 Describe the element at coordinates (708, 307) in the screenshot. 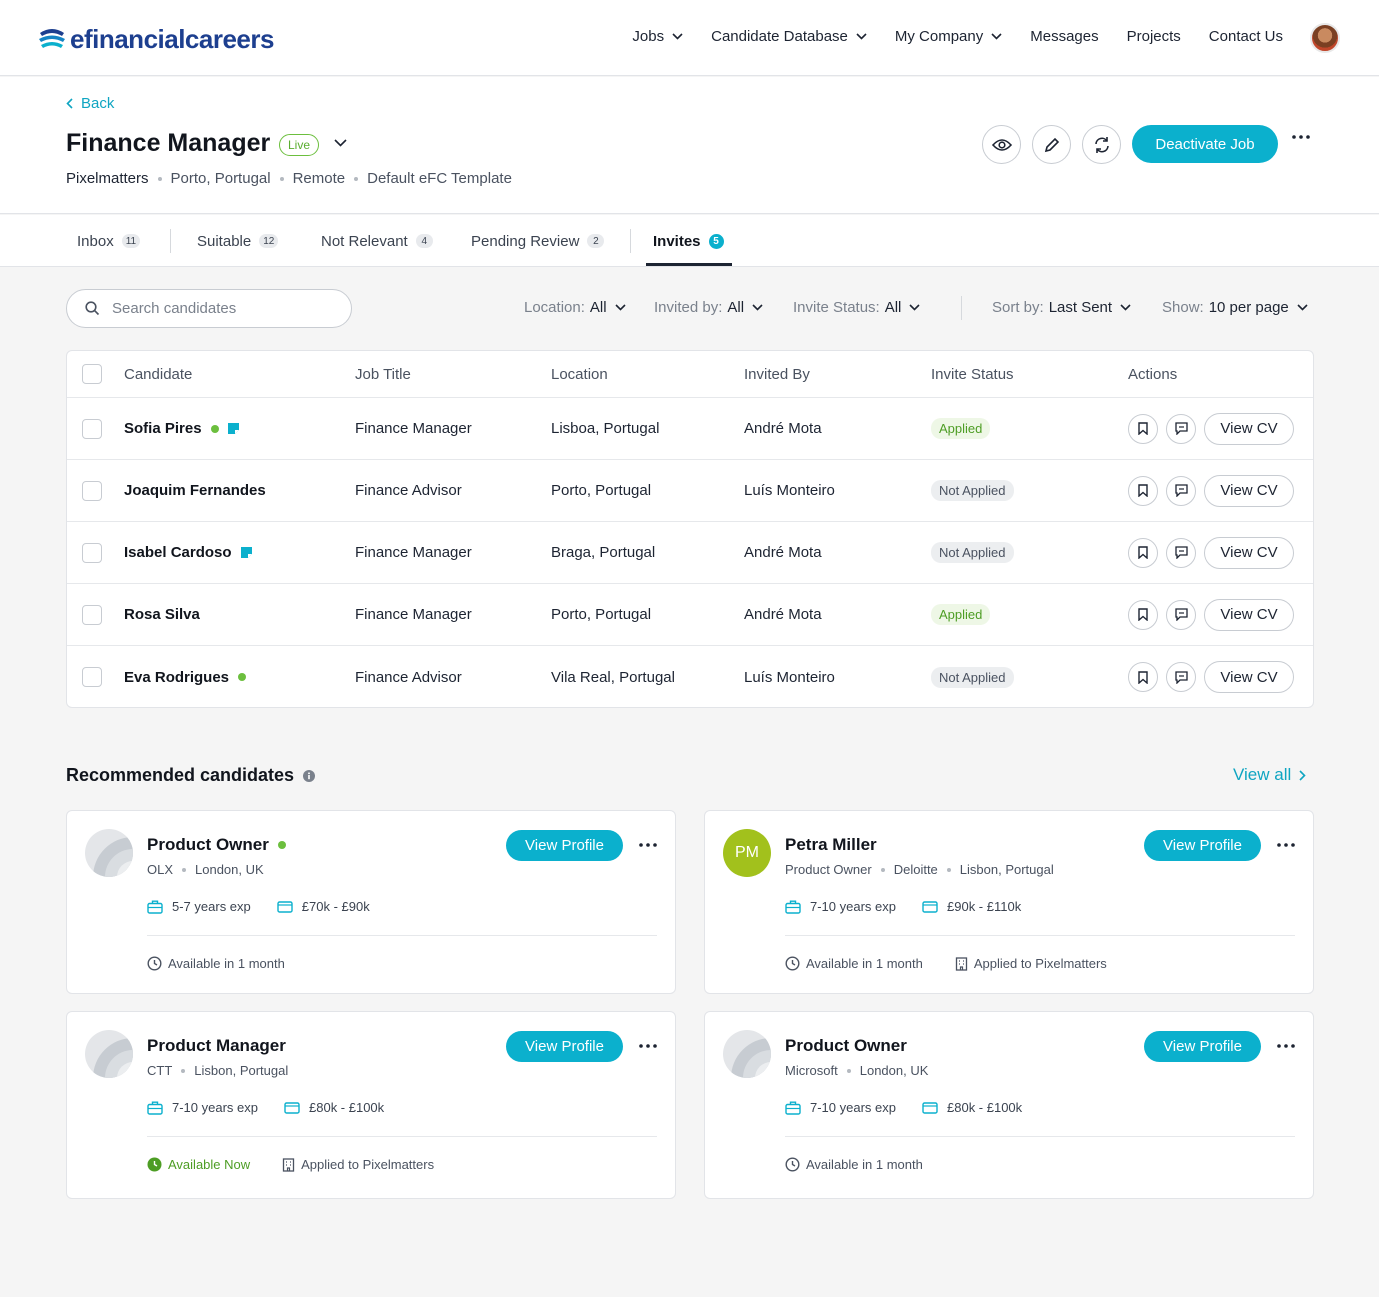

I see `invited-by-filter: Invited by: All` at that location.